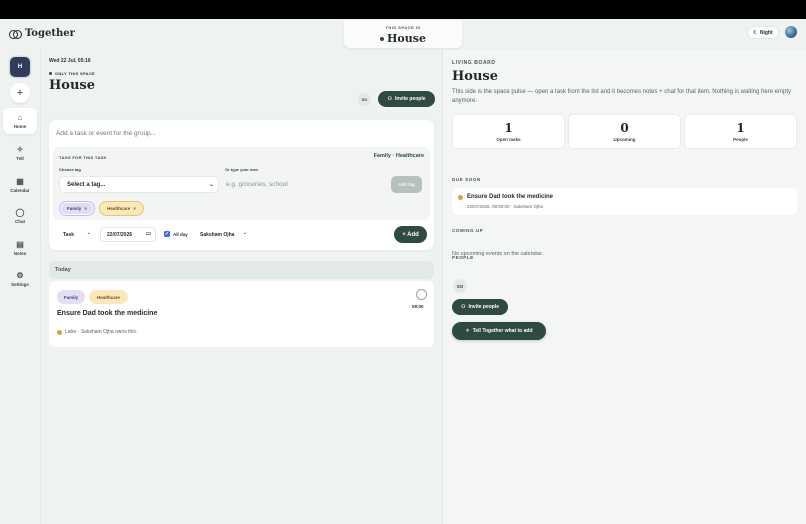 The height and width of the screenshot is (524, 806). What do you see at coordinates (59, 332) in the screenshot?
I see `status-dot-icon` at bounding box center [59, 332].